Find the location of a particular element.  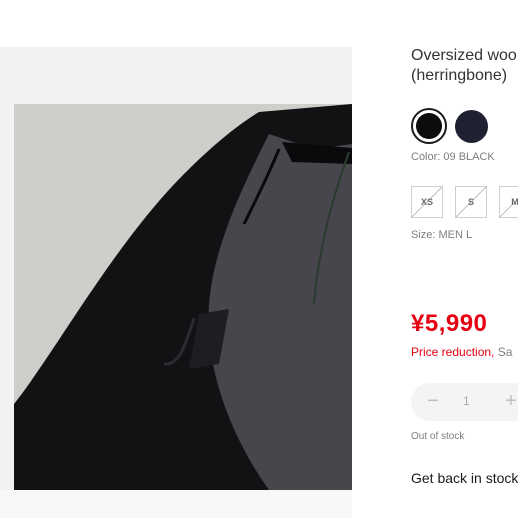

color-swatch-navy is located at coordinates (471, 126).